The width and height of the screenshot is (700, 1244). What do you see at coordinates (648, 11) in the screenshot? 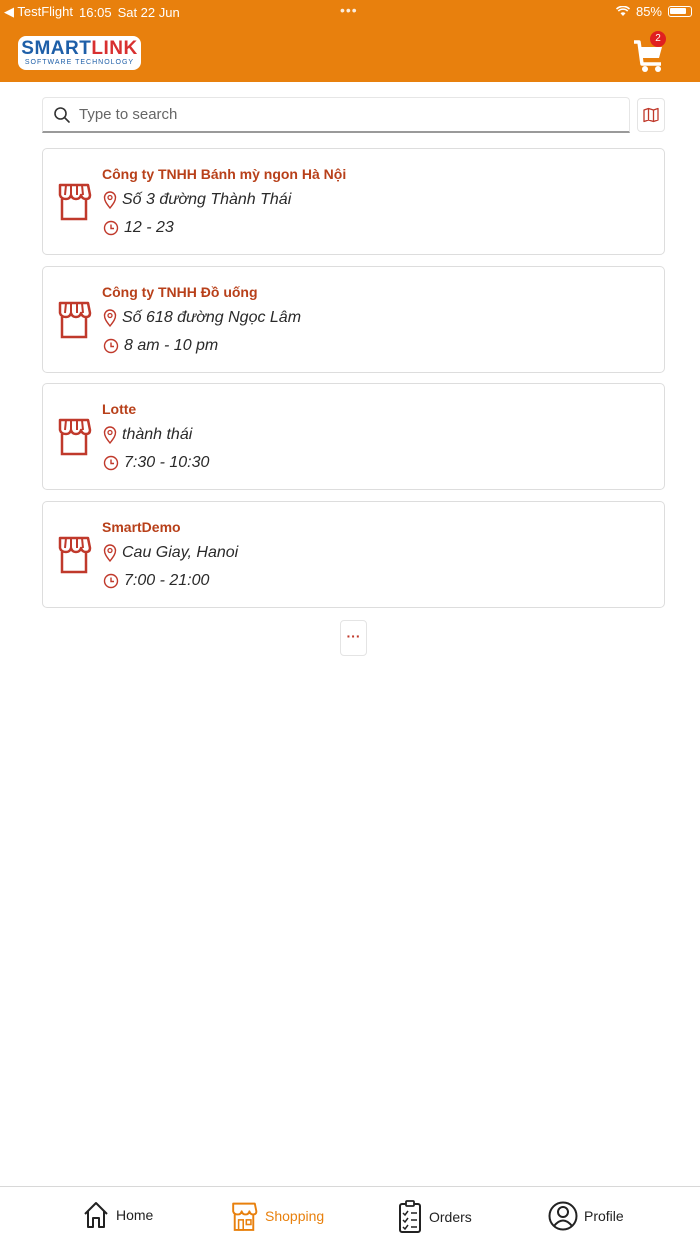
I see `battery-percent: 85%` at bounding box center [648, 11].